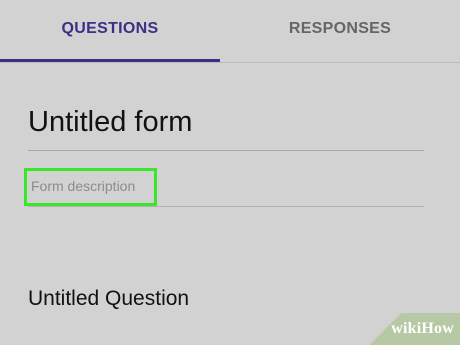  I want to click on wikihow-watermark: wikiHow, so click(415, 329).